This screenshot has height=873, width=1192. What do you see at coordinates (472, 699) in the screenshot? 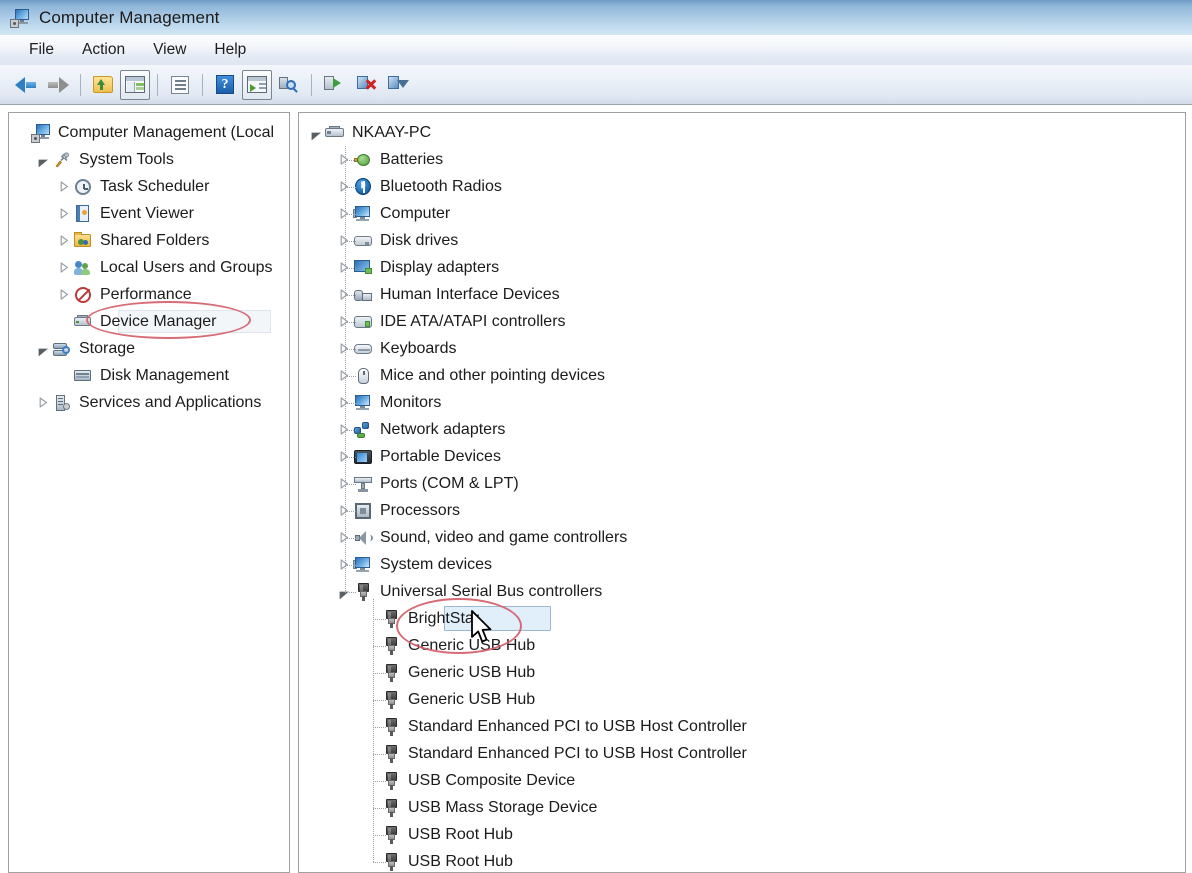
I see `tree-item-label: Generic USB Hub` at bounding box center [472, 699].